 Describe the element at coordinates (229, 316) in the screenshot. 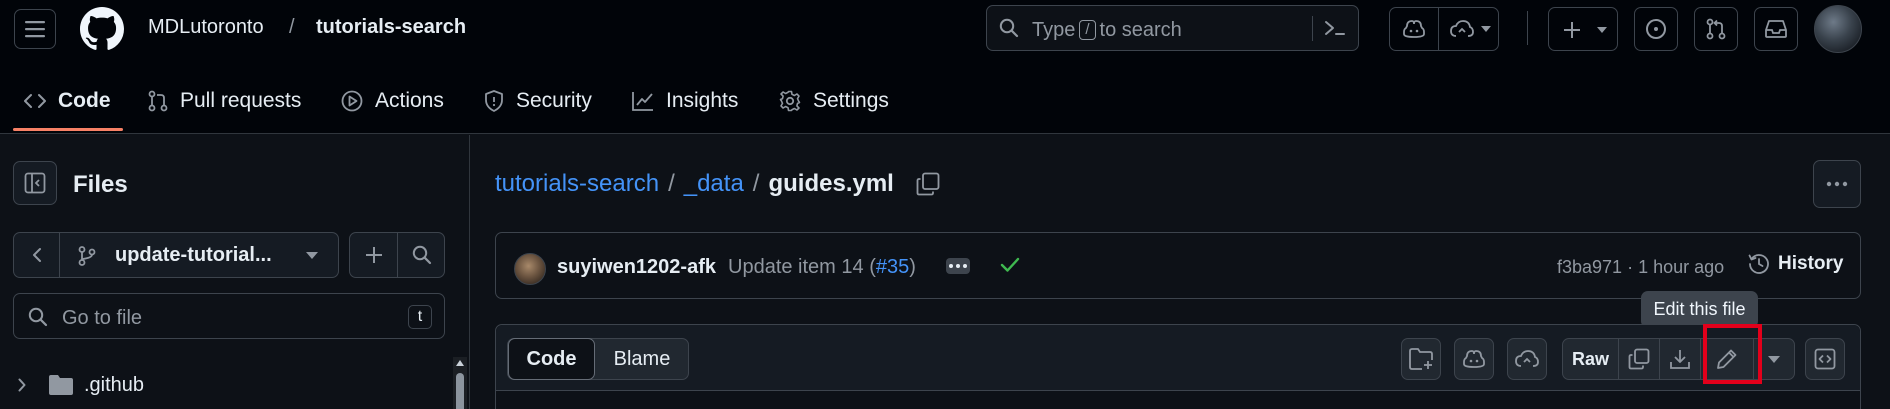

I see `go-to-file-input: Go to file t` at that location.